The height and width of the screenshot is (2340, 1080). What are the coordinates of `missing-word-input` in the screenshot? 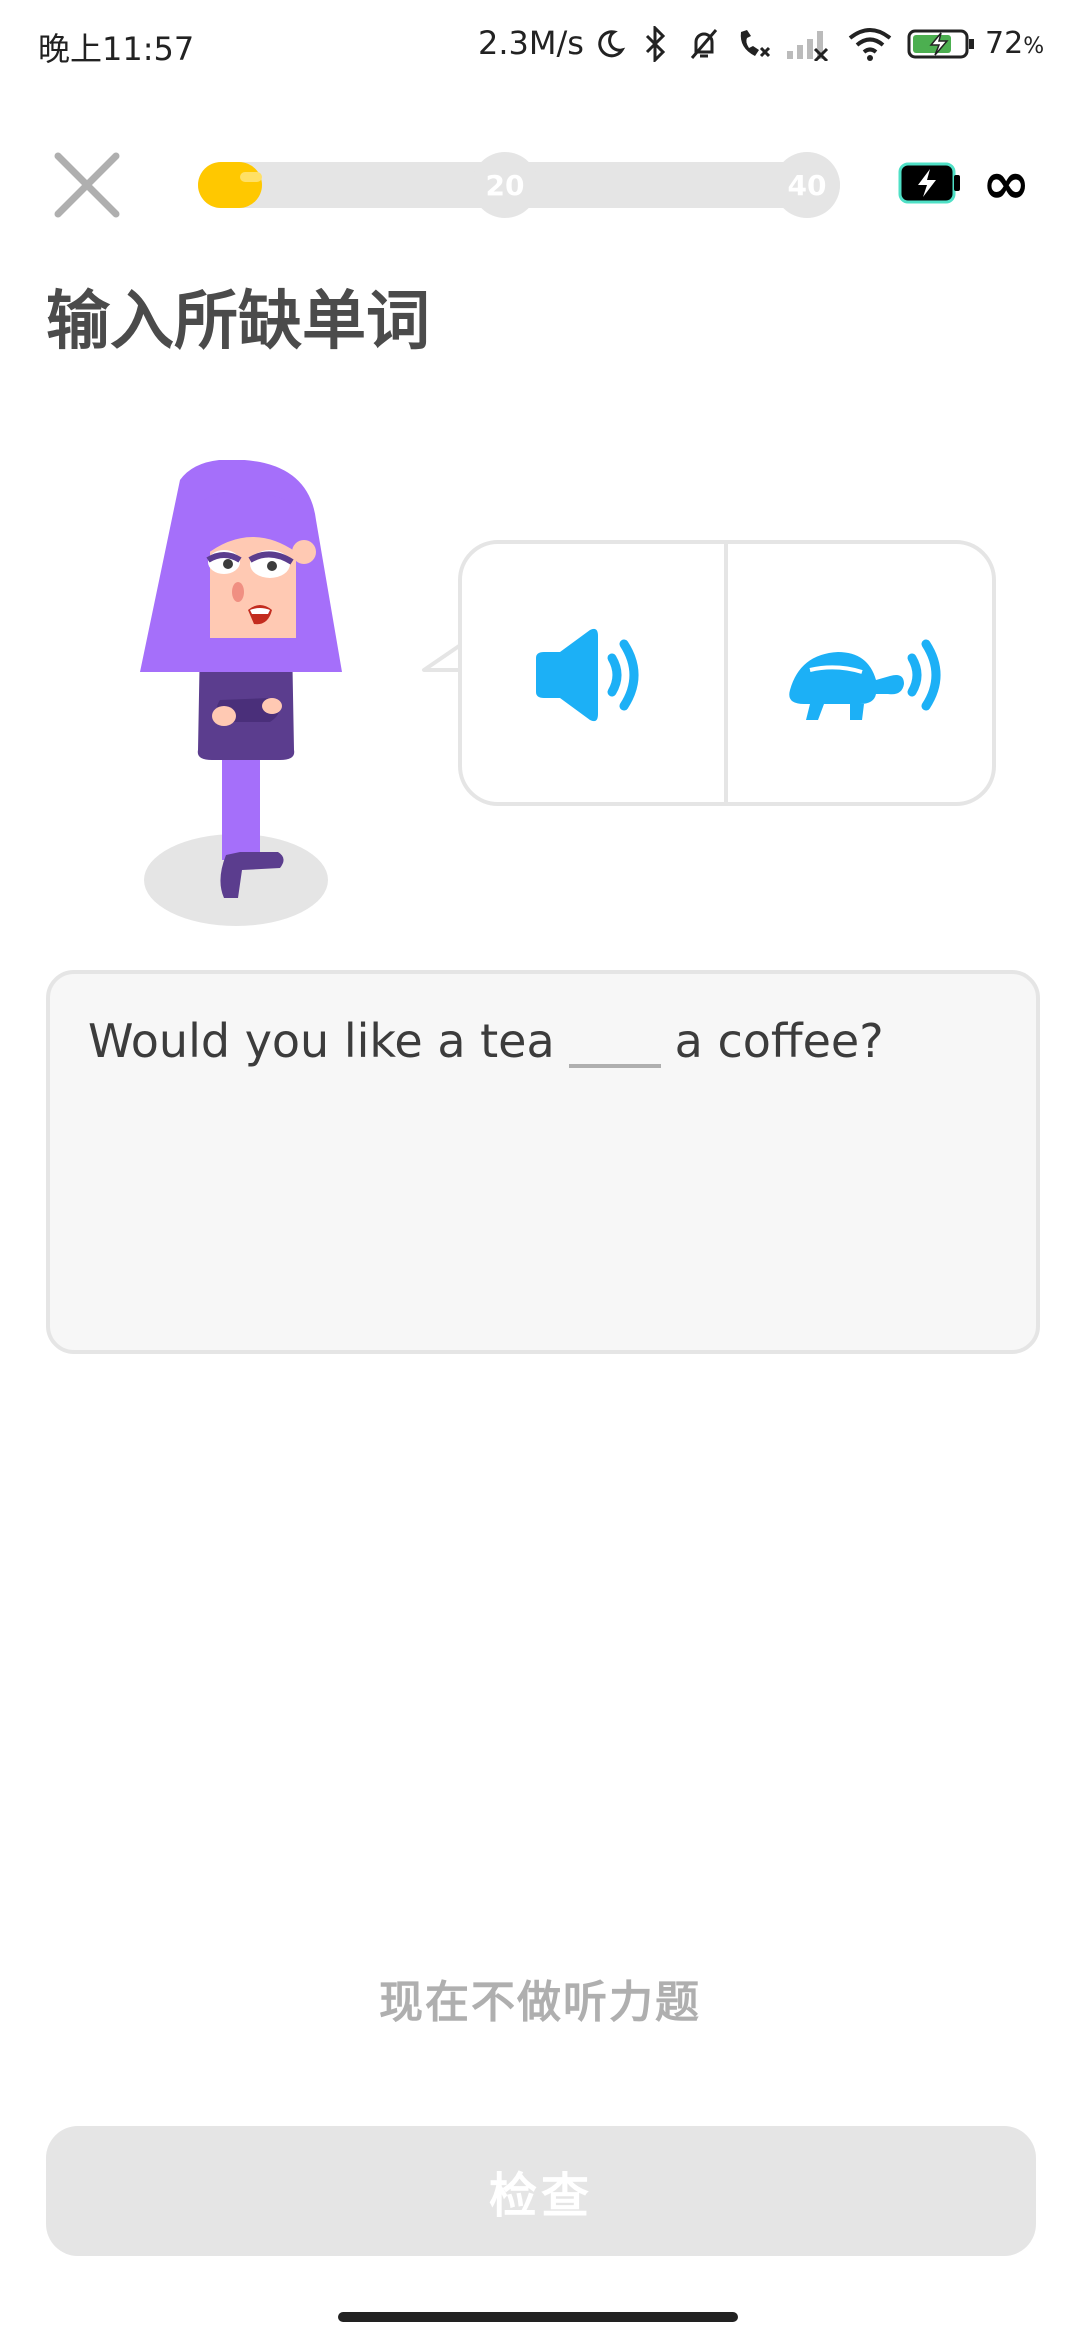 It's located at (614, 1040).